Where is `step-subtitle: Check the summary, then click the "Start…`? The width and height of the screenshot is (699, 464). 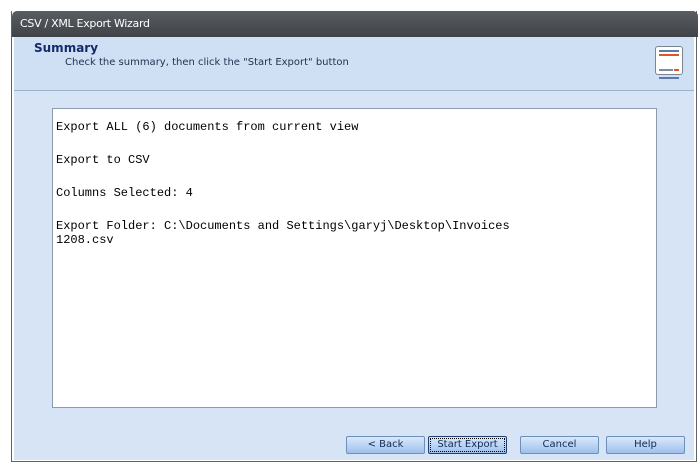 step-subtitle: Check the summary, then click the "Start… is located at coordinates (207, 62).